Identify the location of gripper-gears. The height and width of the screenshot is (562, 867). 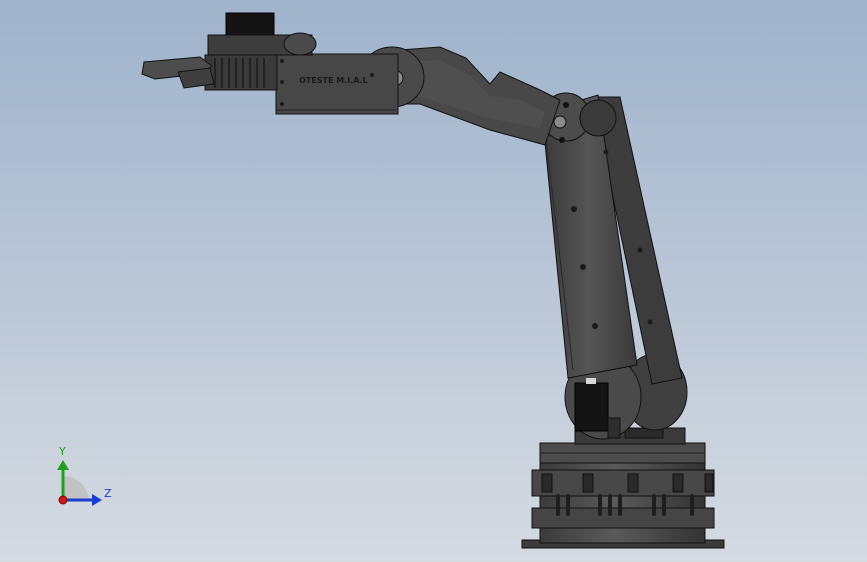
(241, 72).